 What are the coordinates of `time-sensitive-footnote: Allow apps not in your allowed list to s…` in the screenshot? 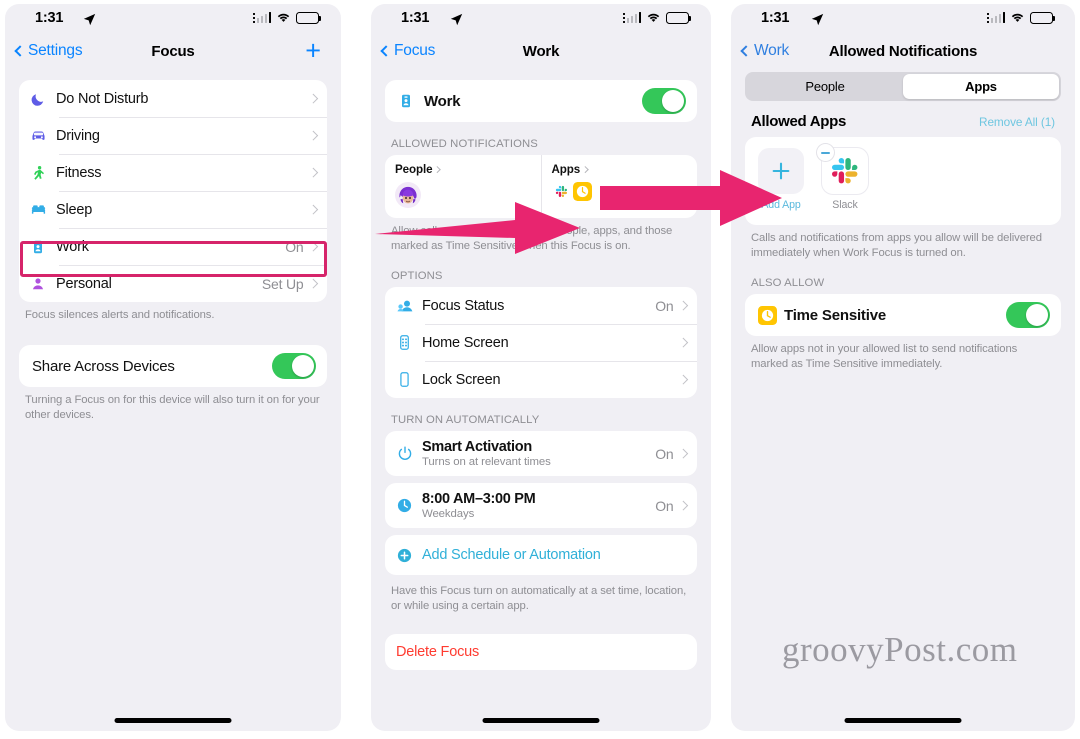 It's located at (884, 357).